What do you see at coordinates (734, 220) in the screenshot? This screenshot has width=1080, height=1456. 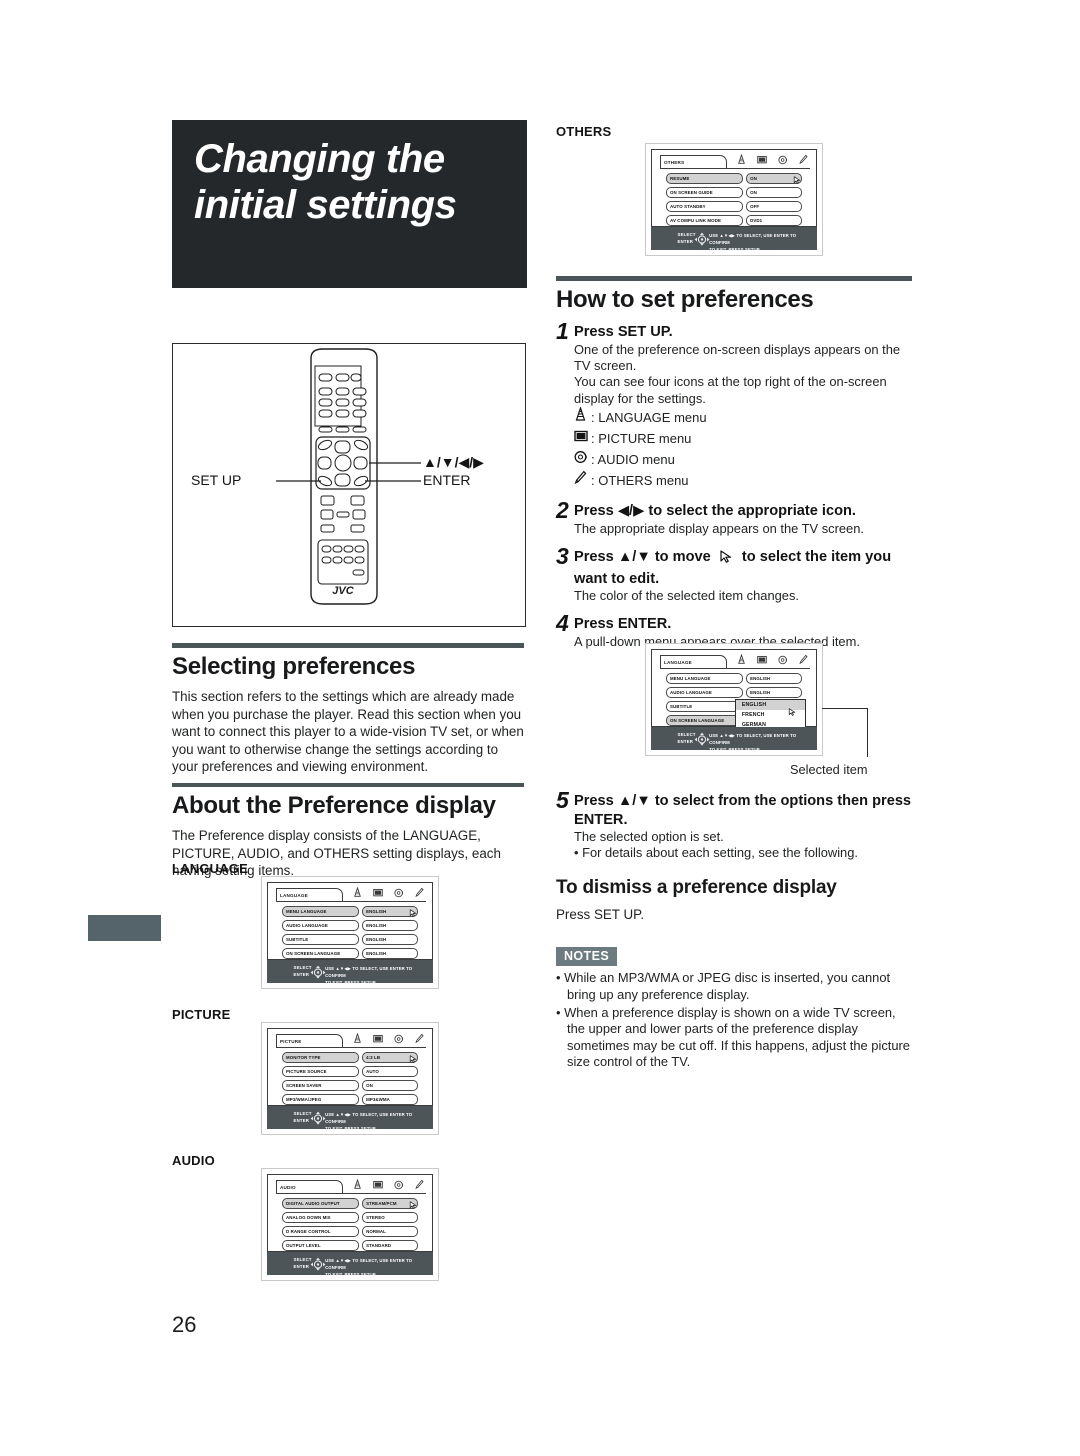 I see `osd-row: AV COMPU LINK MODE DVD1` at bounding box center [734, 220].